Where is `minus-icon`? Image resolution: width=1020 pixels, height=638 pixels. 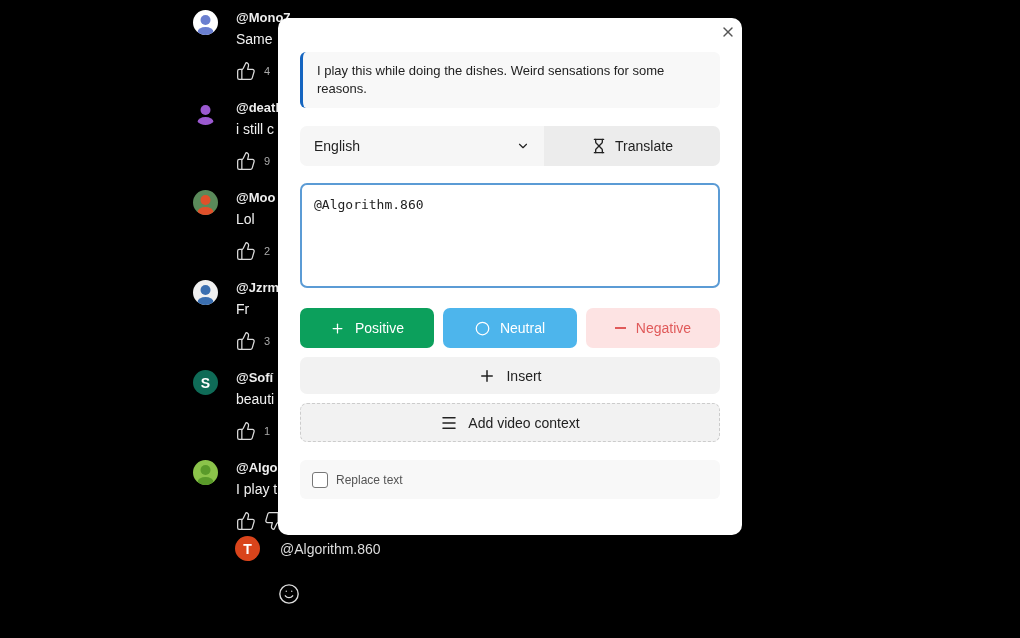
minus-icon is located at coordinates (620, 328).